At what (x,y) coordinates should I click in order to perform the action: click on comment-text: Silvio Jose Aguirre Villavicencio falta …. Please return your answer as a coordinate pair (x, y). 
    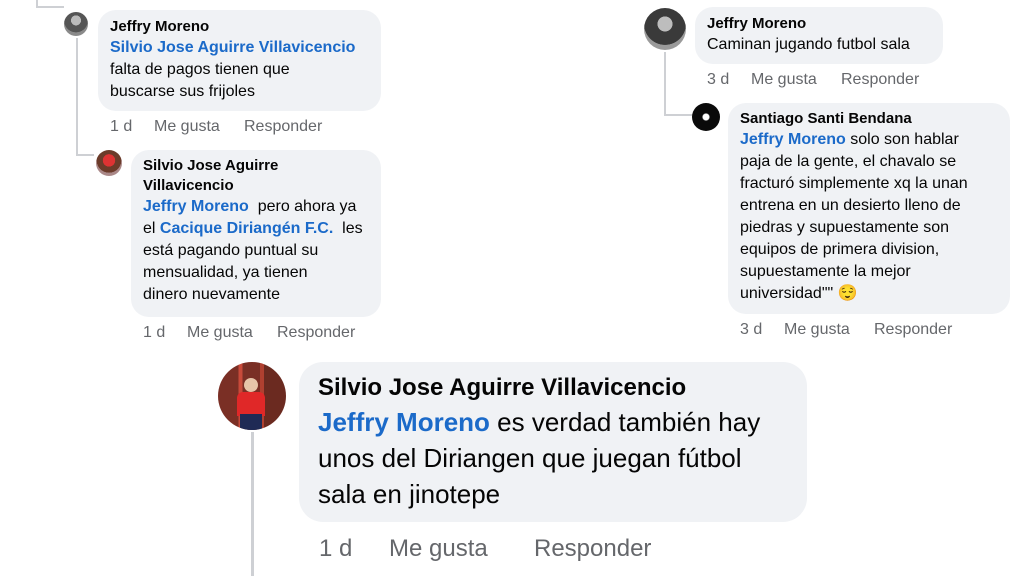
    Looking at the image, I should click on (233, 69).